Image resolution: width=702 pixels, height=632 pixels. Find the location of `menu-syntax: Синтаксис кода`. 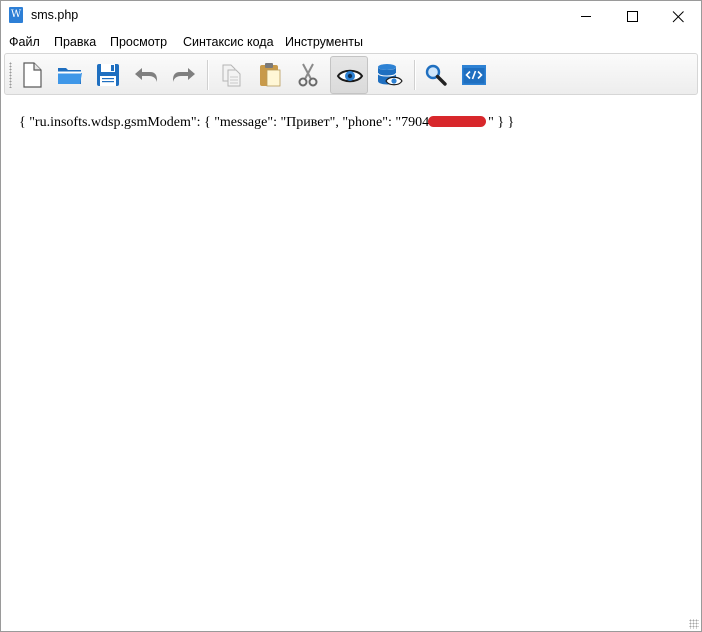

menu-syntax: Синтаксис кода is located at coordinates (228, 42).